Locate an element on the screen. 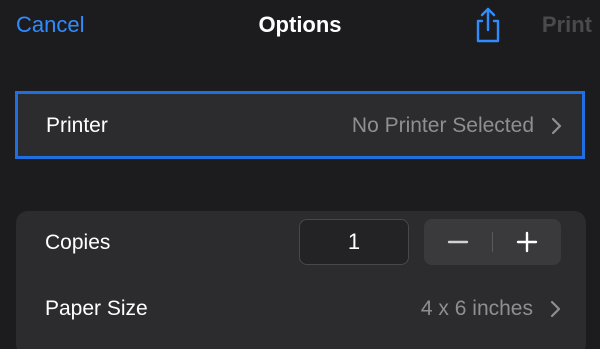 This screenshot has height=349, width=600. decrement-copies-button is located at coordinates (458, 242).